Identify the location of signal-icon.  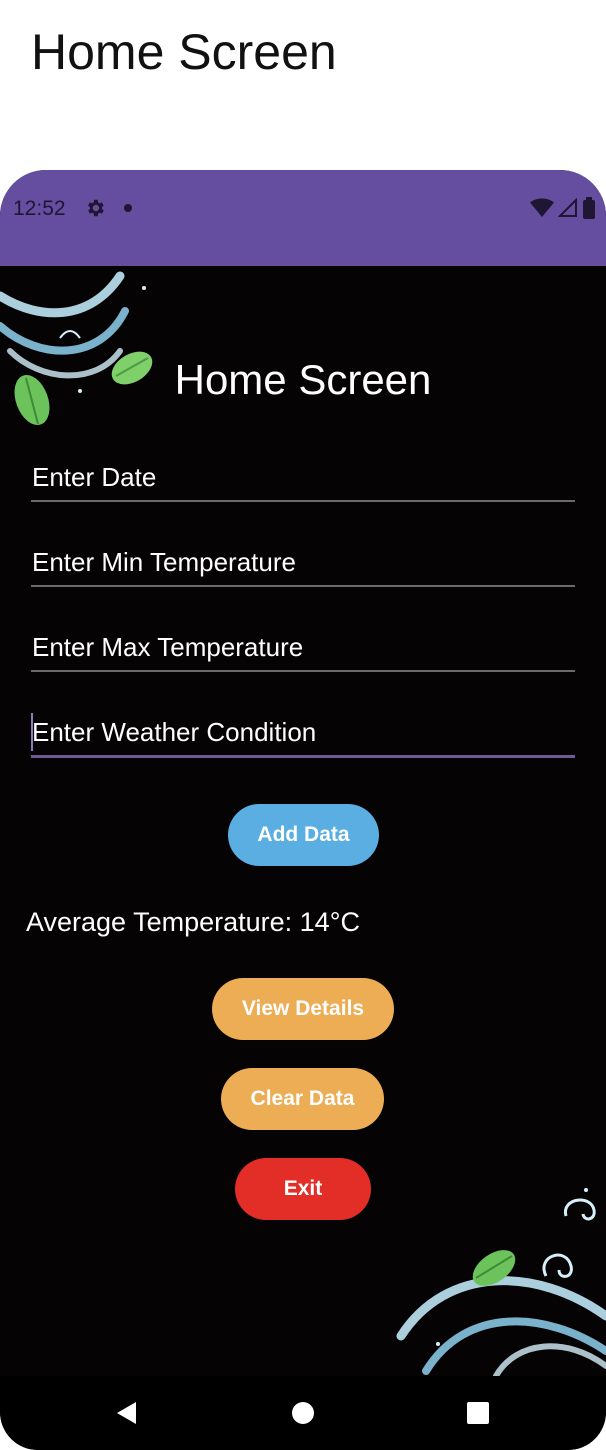
(567, 207).